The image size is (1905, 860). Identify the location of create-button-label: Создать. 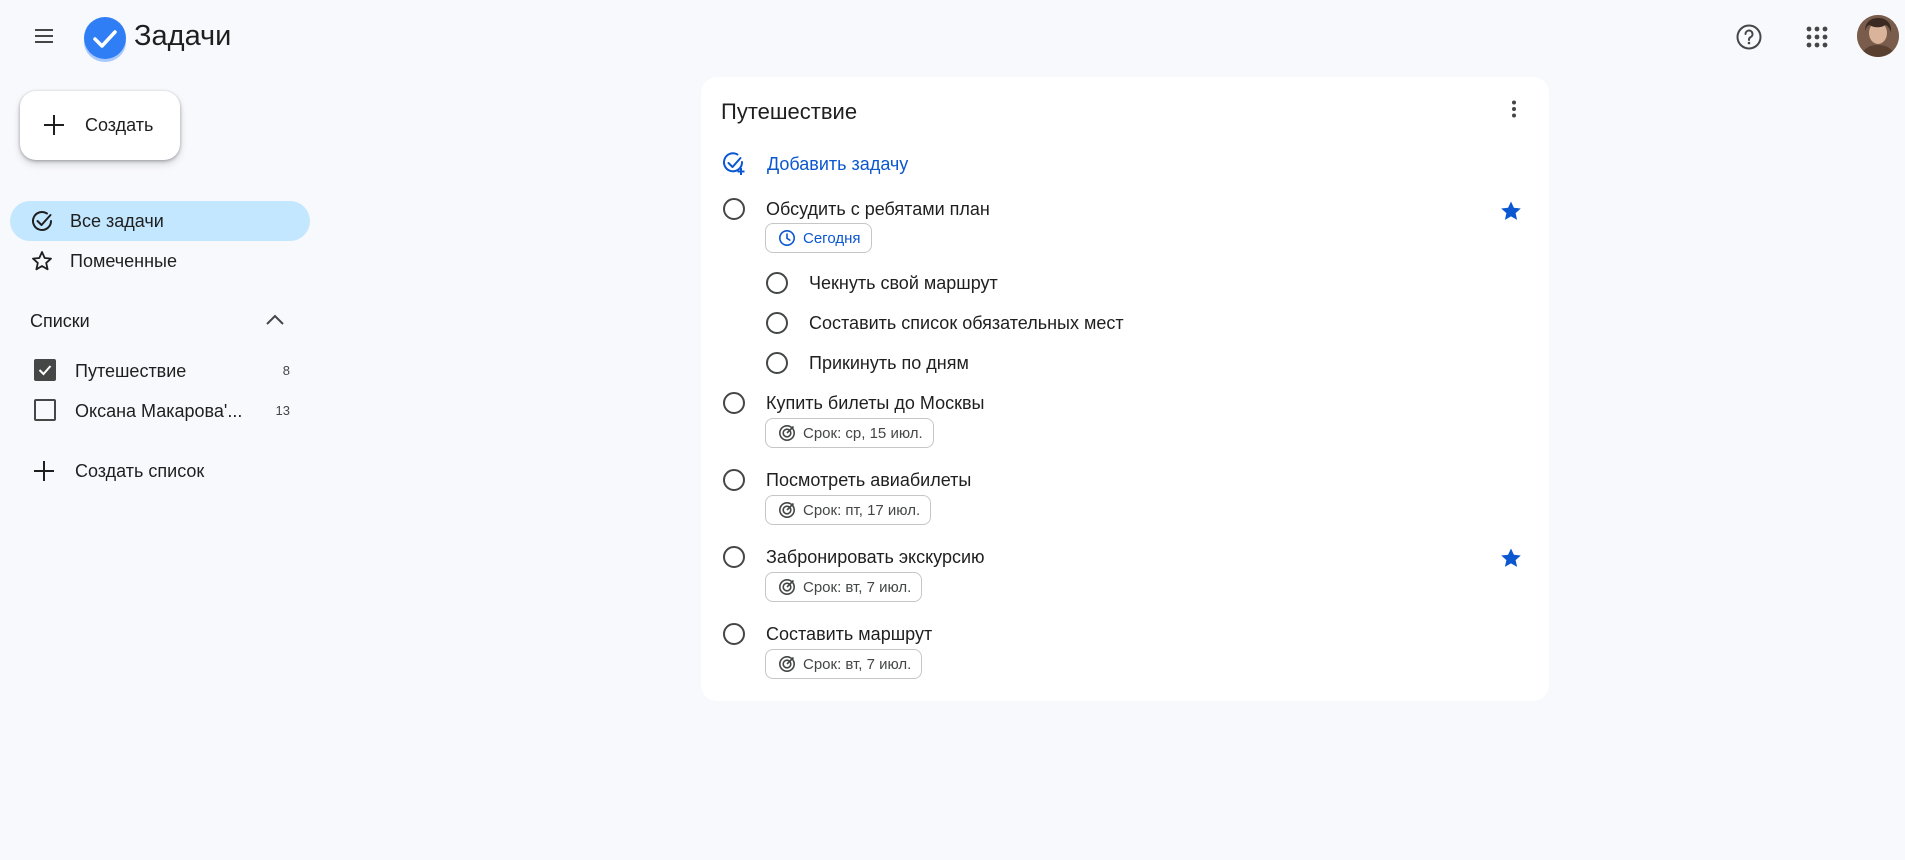
(119, 125).